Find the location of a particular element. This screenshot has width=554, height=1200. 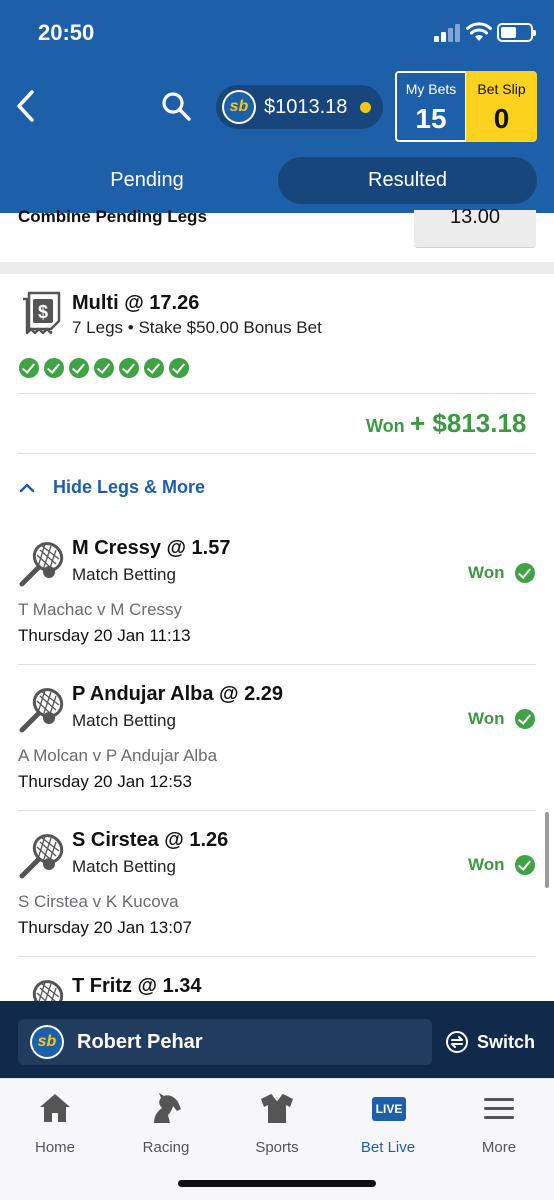

back-arrow-icon is located at coordinates (27, 106).